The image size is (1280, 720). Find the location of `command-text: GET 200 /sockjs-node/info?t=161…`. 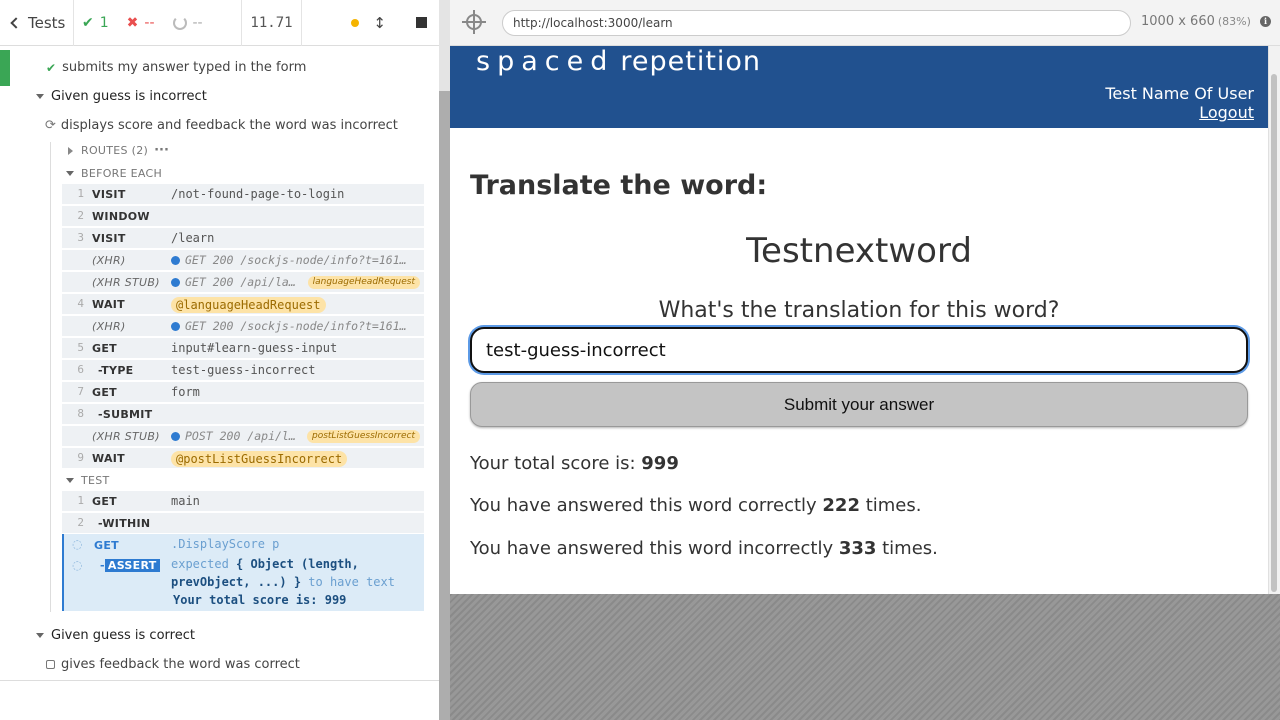

command-text: GET 200 /sockjs-node/info?t=161… is located at coordinates (296, 326).